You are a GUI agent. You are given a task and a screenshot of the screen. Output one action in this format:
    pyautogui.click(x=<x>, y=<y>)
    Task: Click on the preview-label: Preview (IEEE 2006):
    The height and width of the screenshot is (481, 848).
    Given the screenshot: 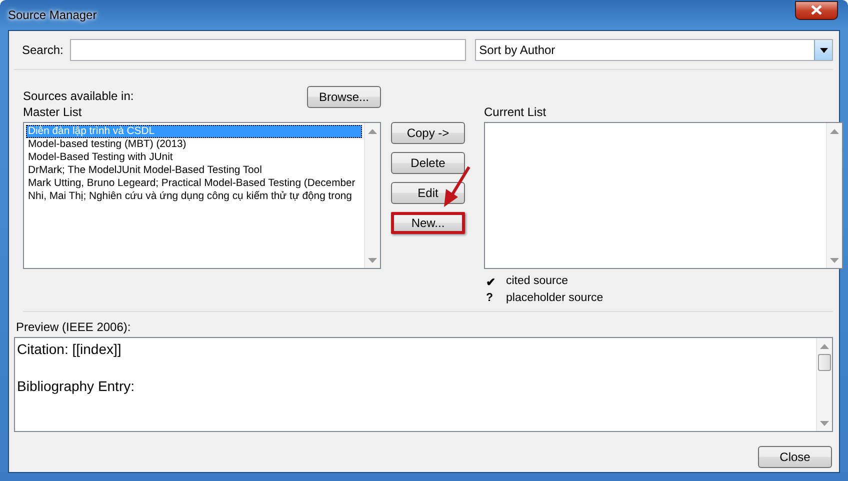 What is the action you would take?
    pyautogui.click(x=73, y=326)
    